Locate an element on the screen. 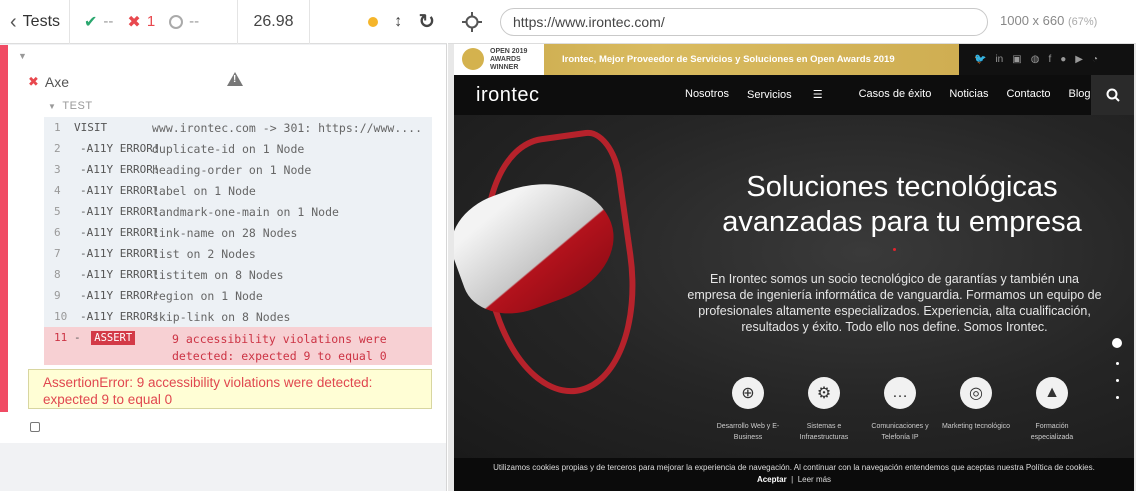 The height and width of the screenshot is (491, 1136). viewport-size: 1000 x 660 (67%) is located at coordinates (1048, 20).